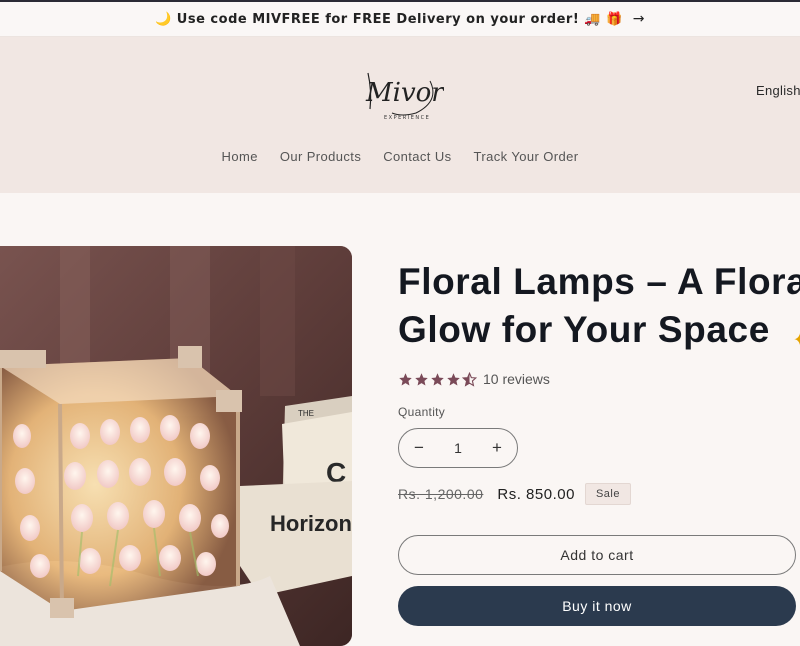 Image resolution: width=800 pixels, height=646 pixels. What do you see at coordinates (607, 494) in the screenshot?
I see `sale-badge: Sale` at bounding box center [607, 494].